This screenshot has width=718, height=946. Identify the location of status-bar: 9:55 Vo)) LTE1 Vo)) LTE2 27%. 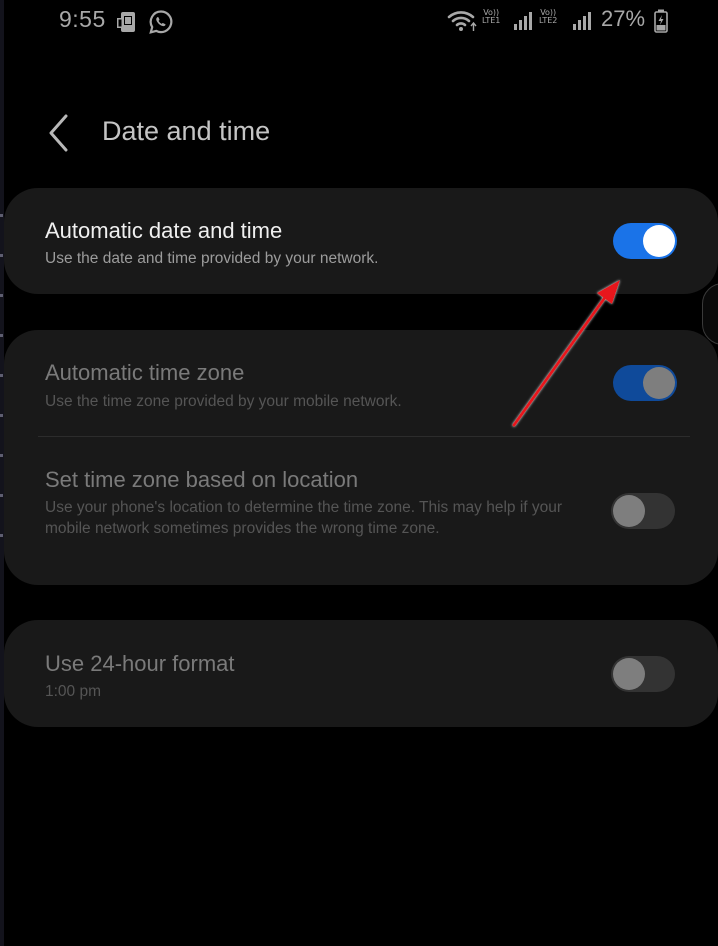
(359, 22).